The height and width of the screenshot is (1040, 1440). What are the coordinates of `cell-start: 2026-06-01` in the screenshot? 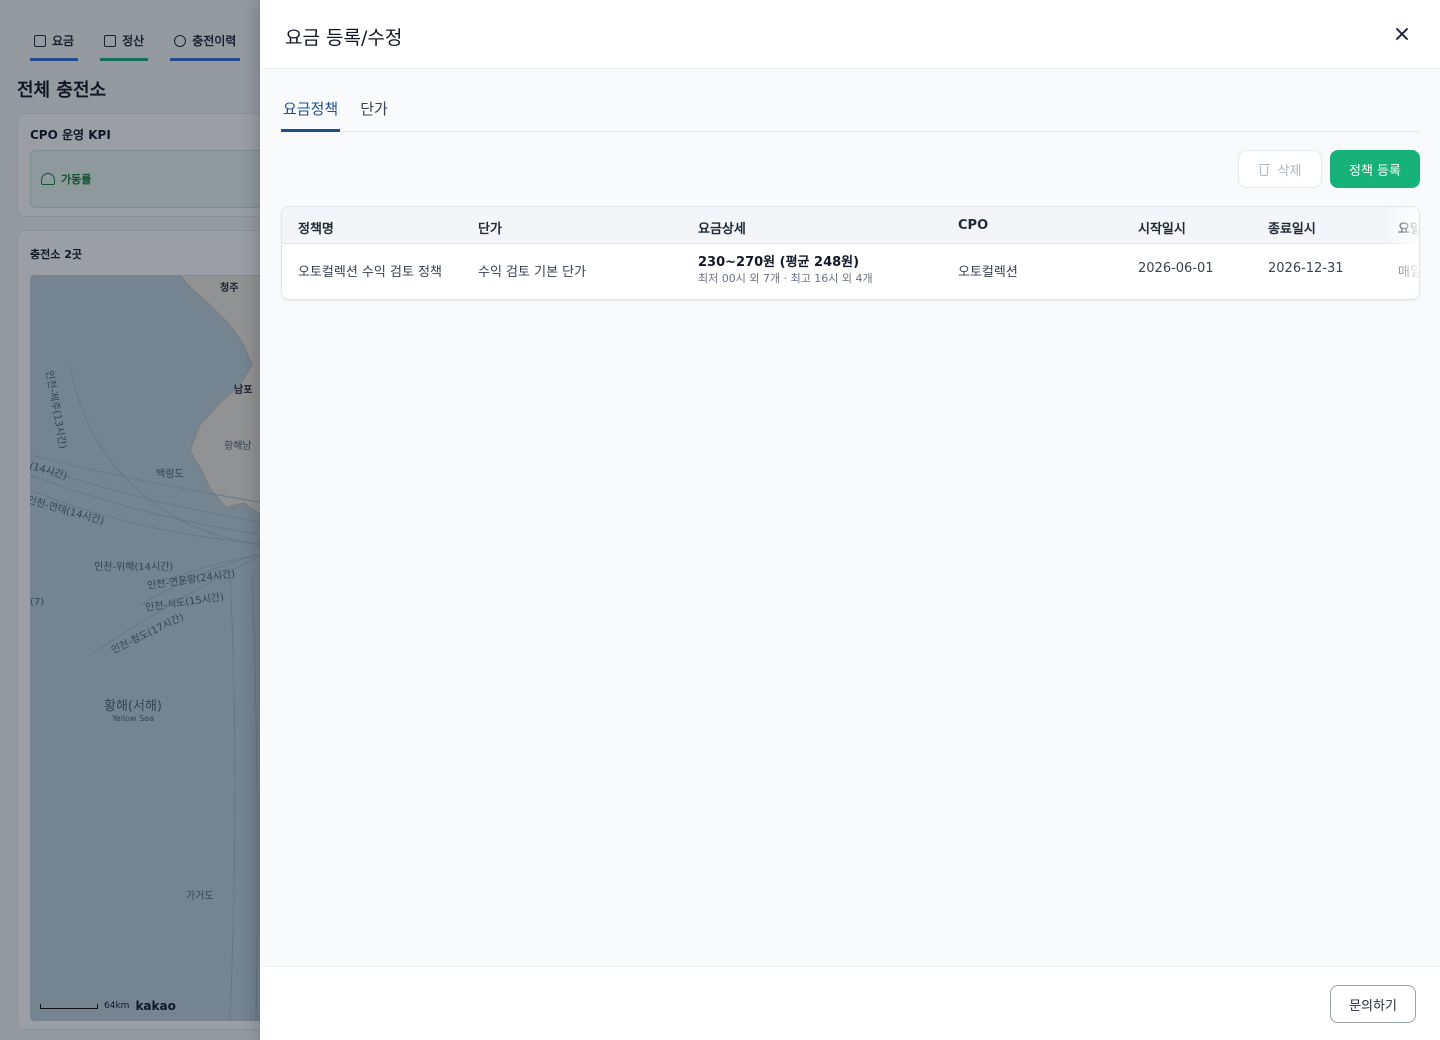 It's located at (1176, 268).